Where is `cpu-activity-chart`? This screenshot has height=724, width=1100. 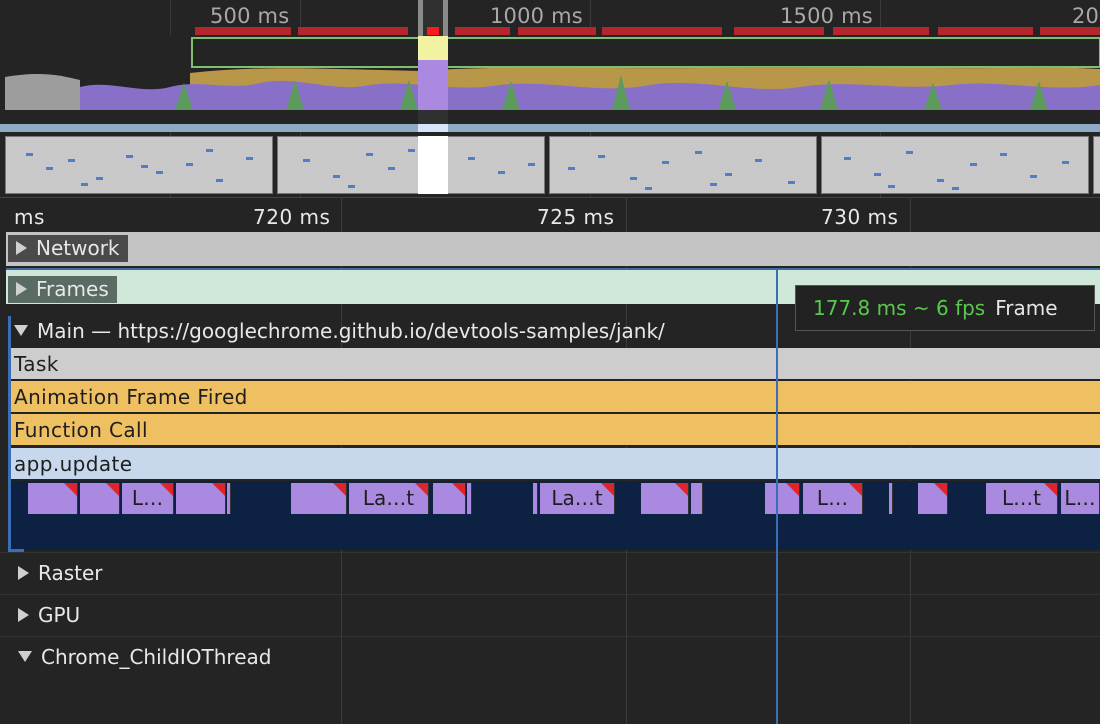
cpu-activity-chart is located at coordinates (550, 80).